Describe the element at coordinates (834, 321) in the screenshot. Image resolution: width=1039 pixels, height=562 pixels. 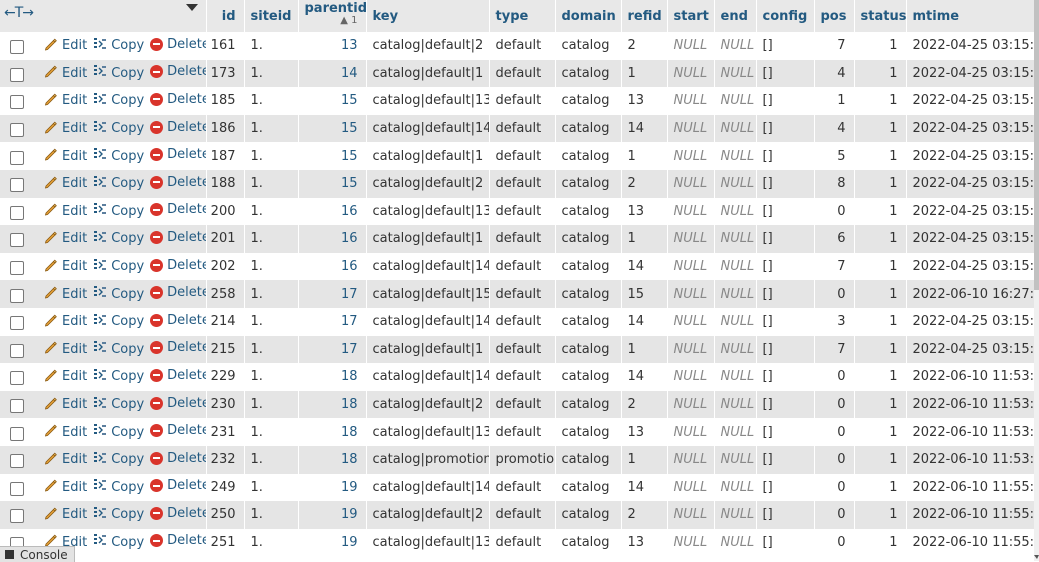
I see `cell-pos: 3` at that location.